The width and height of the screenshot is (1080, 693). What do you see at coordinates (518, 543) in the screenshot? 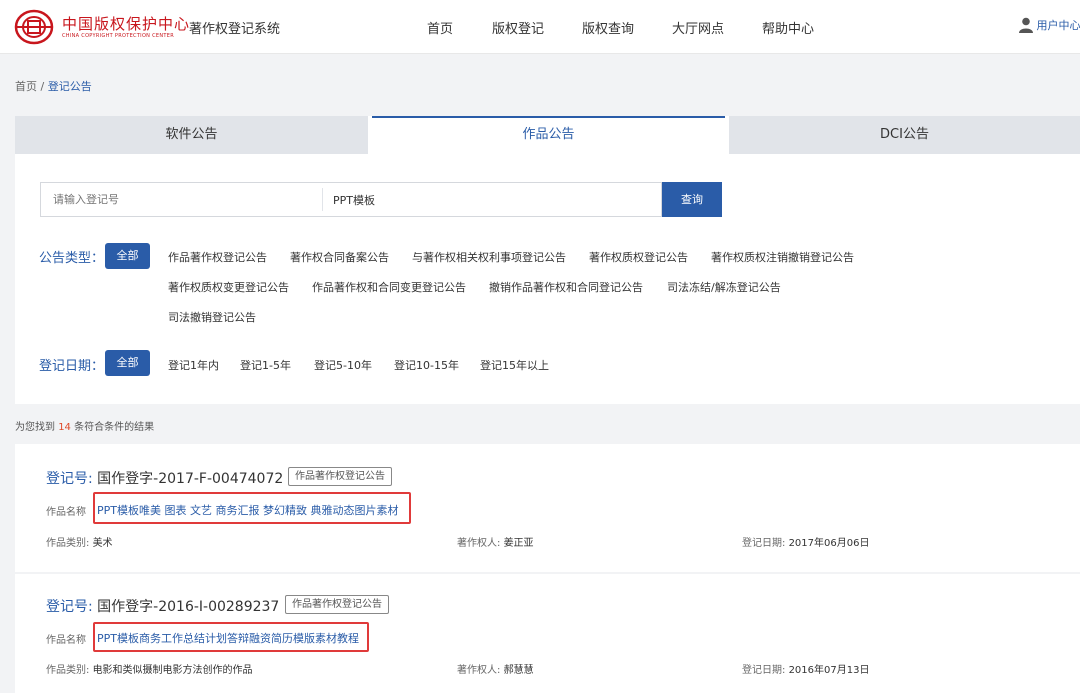
I see `copyright-owner-value: 姜正亚` at bounding box center [518, 543].